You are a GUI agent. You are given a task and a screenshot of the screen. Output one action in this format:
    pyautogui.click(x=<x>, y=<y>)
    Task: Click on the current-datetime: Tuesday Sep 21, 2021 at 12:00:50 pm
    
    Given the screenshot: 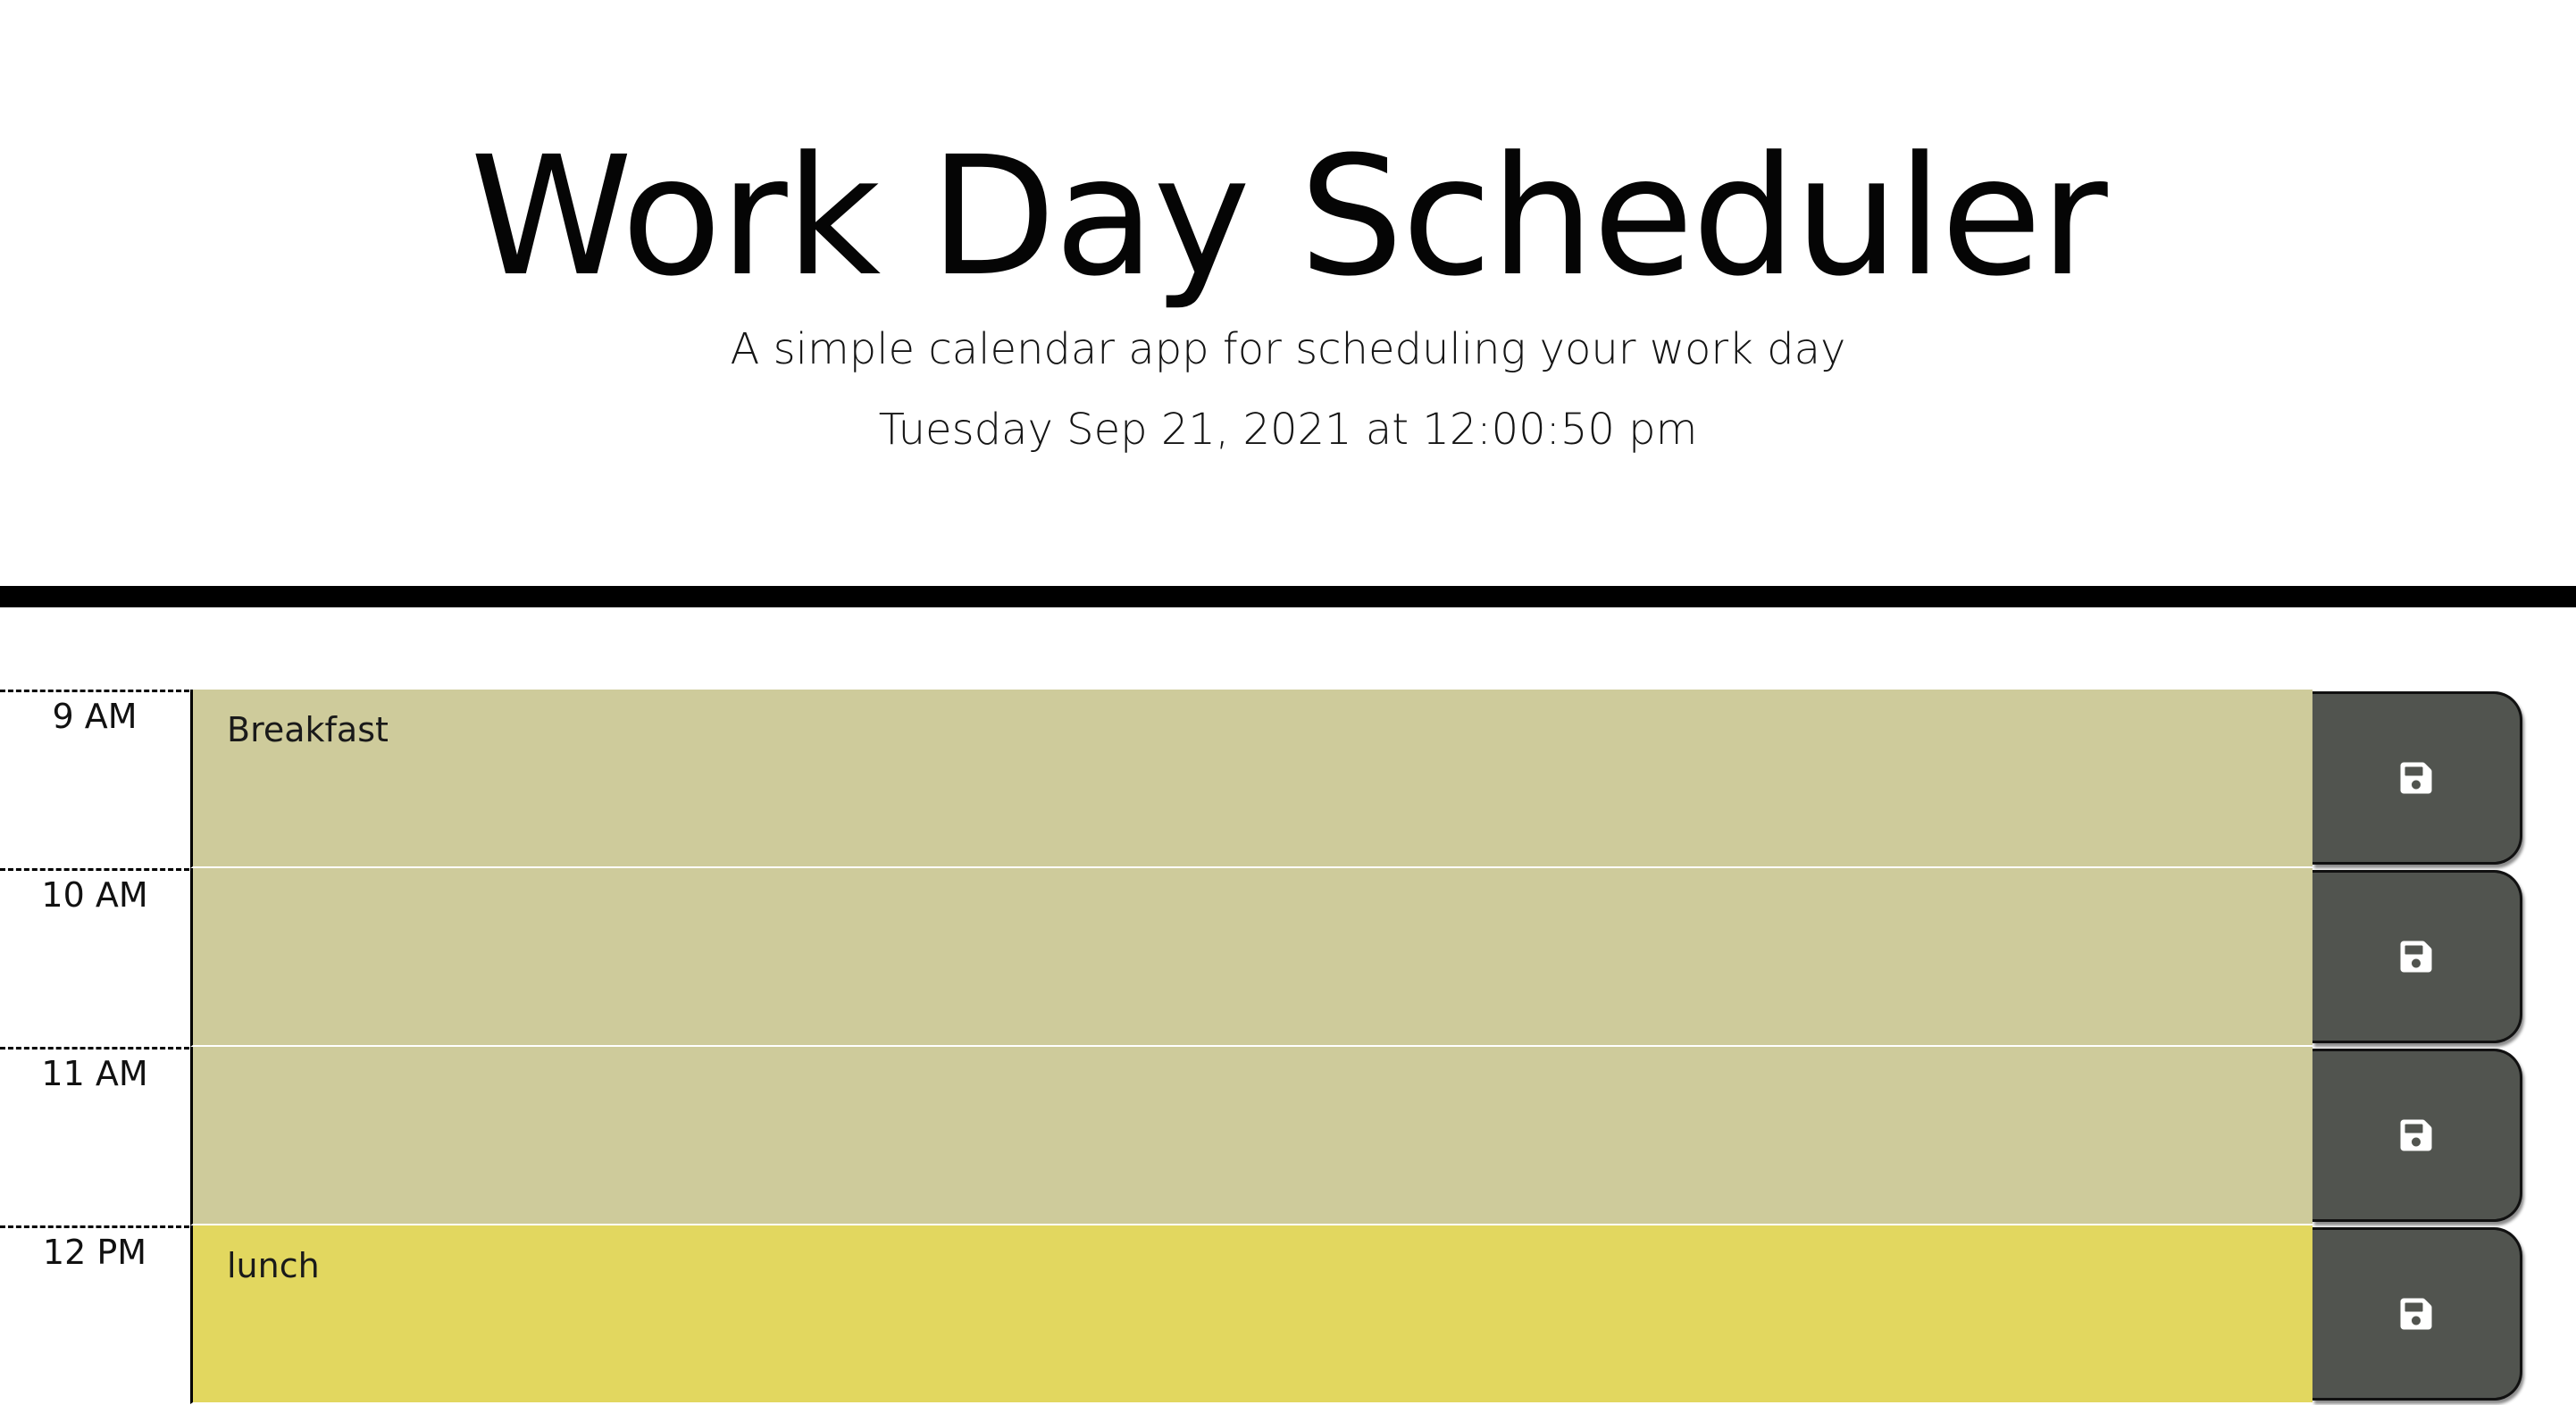 What is the action you would take?
    pyautogui.click(x=1288, y=430)
    